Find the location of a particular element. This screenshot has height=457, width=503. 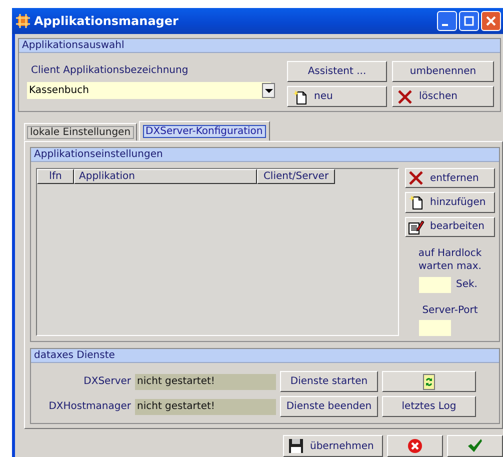

maximize-button is located at coordinates (469, 21).